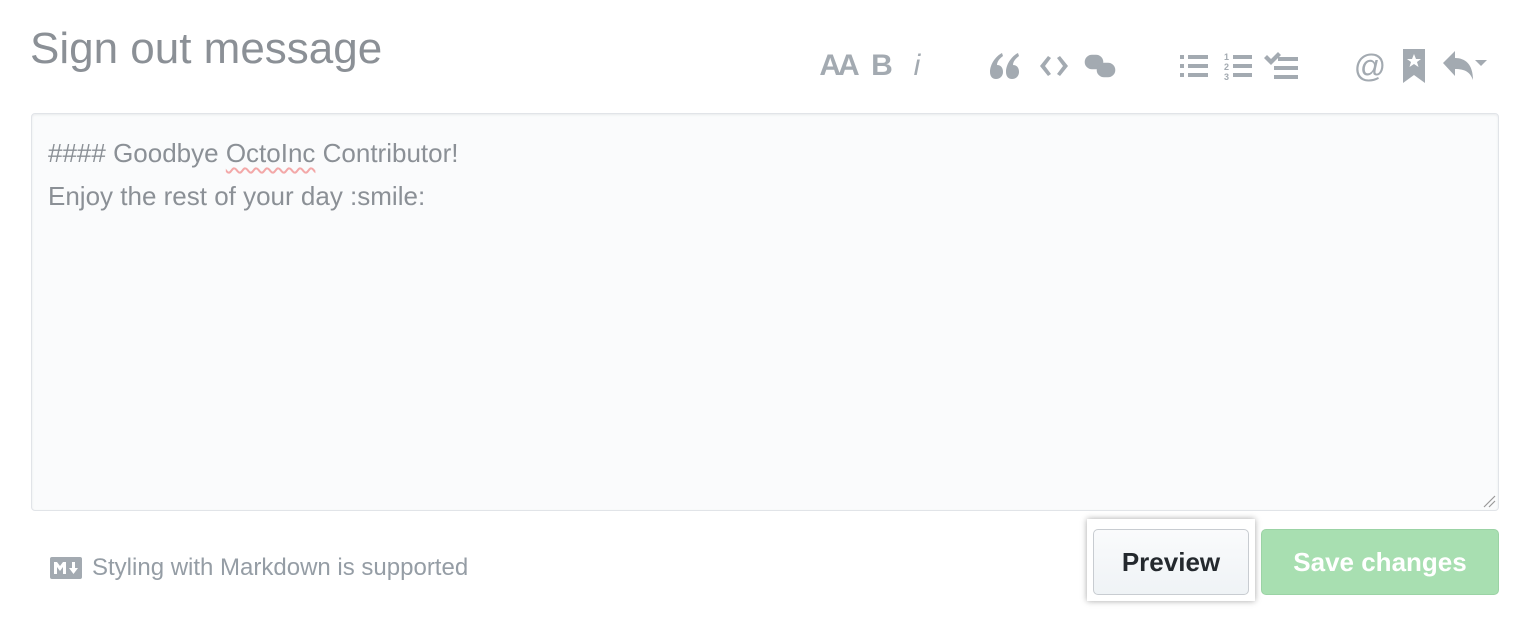  I want to click on resize-handle-icon, so click(1489, 501).